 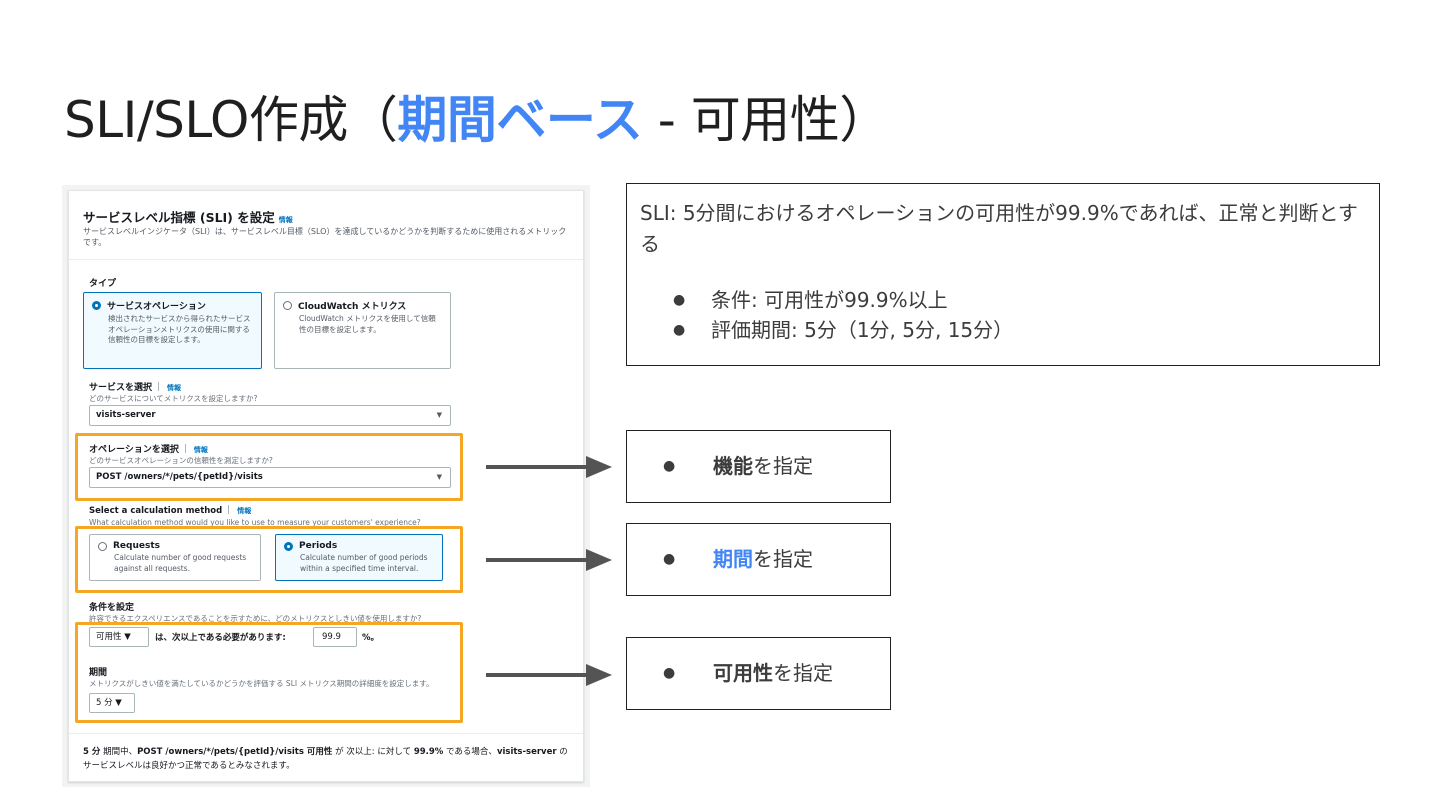 I want to click on radio-icon, so click(x=287, y=305).